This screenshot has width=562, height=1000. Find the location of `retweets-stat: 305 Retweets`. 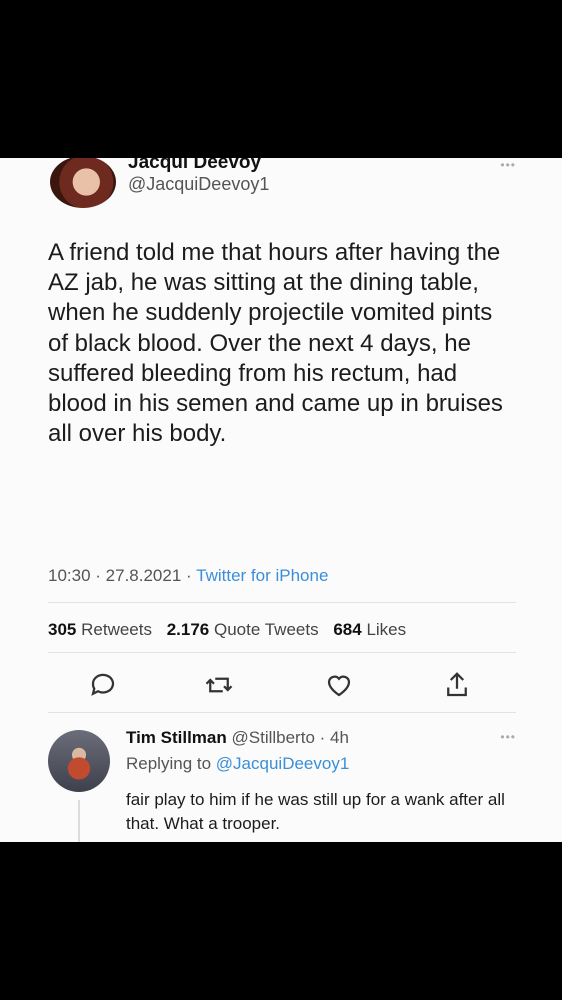

retweets-stat: 305 Retweets is located at coordinates (100, 629).